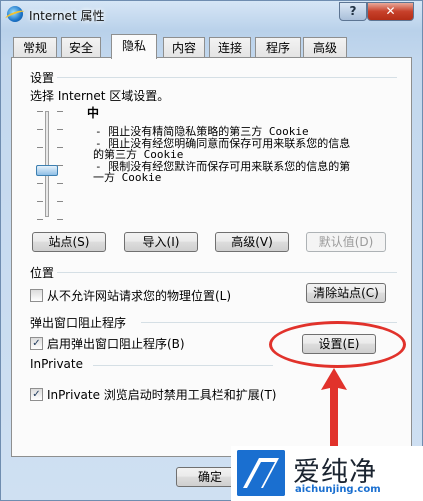 This screenshot has height=501, width=423. What do you see at coordinates (67, 16) in the screenshot?
I see `window-title: Internet 属性` at bounding box center [67, 16].